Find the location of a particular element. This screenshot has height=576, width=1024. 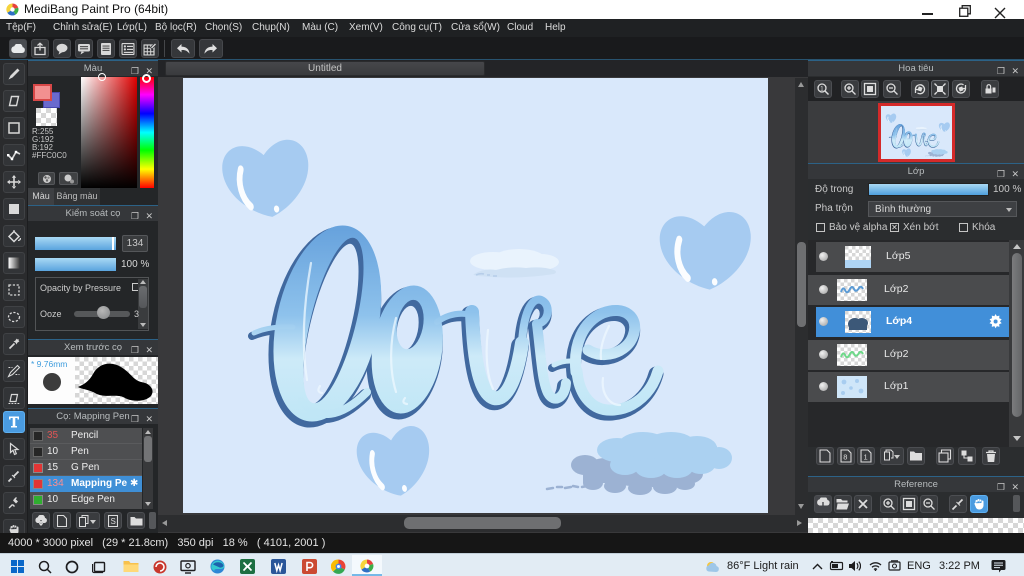

svg-text: 8 is located at coordinates (845, 457).